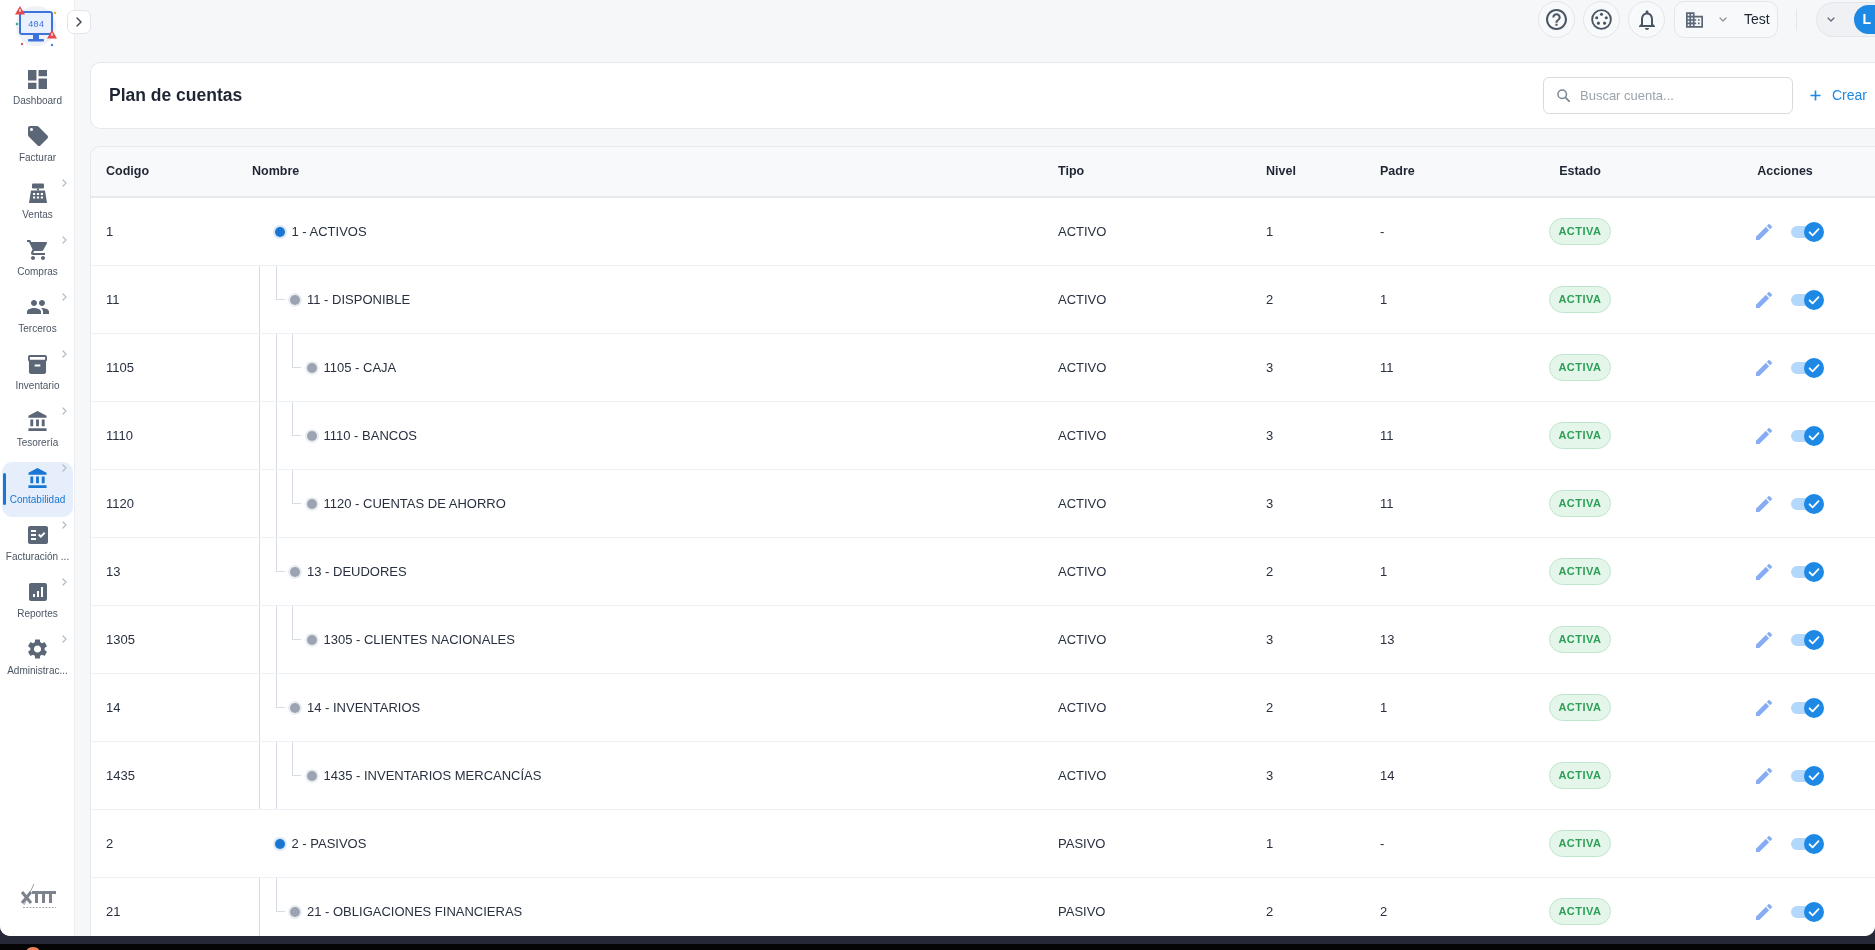  What do you see at coordinates (164, 775) in the screenshot?
I see `code-cell: 1435` at bounding box center [164, 775].